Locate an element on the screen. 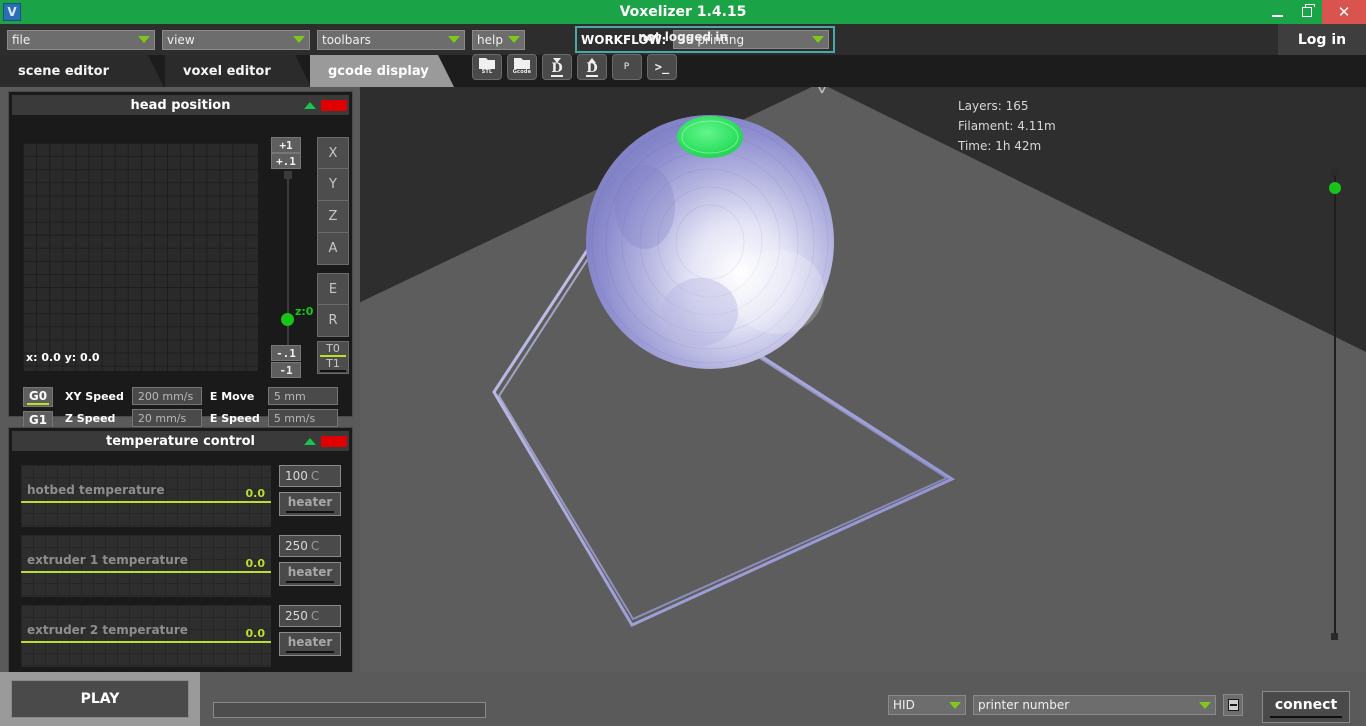 This screenshot has height=726, width=1366. extruder2-setpoint-input: 250 C is located at coordinates (310, 616).